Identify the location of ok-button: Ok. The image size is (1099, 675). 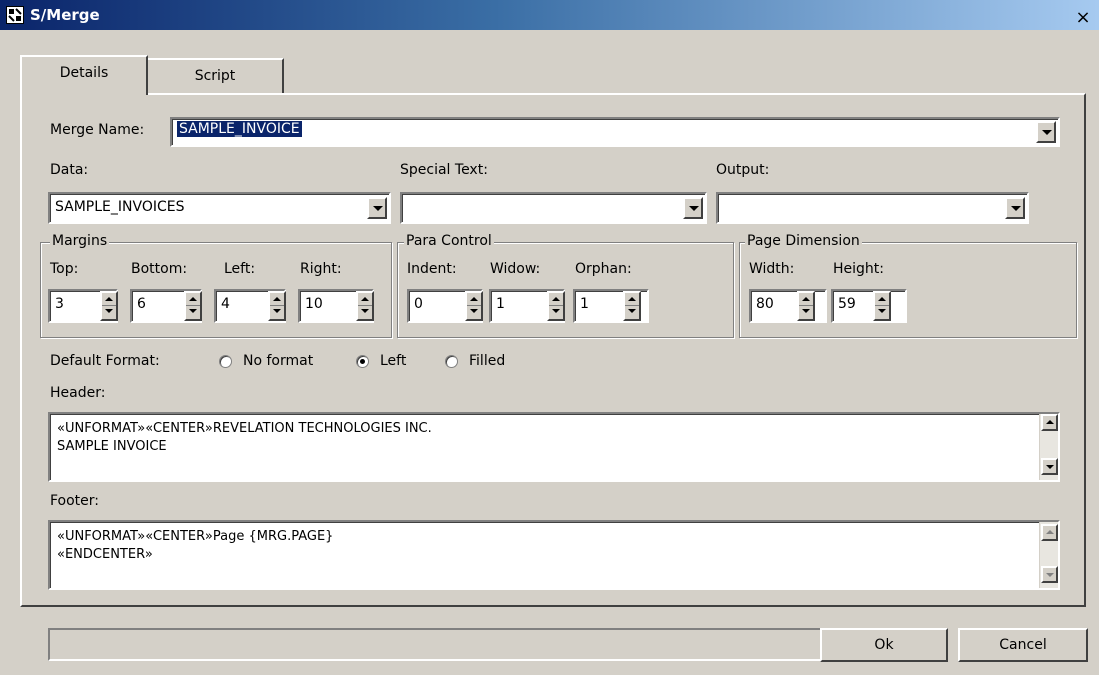
(884, 645).